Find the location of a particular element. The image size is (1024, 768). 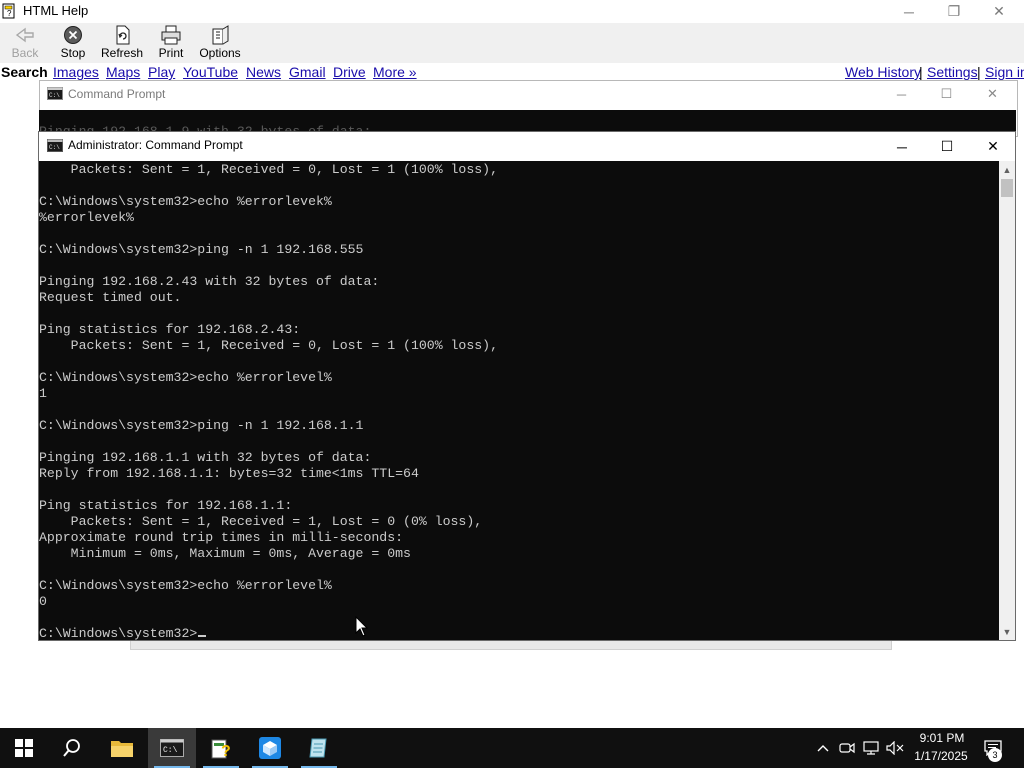

refresh-button: Refresh is located at coordinates (122, 44).